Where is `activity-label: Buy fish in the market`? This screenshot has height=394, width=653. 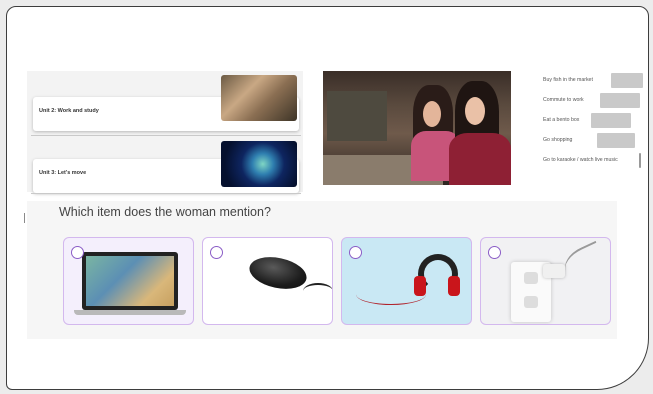
activity-label: Buy fish in the market is located at coordinates (568, 80).